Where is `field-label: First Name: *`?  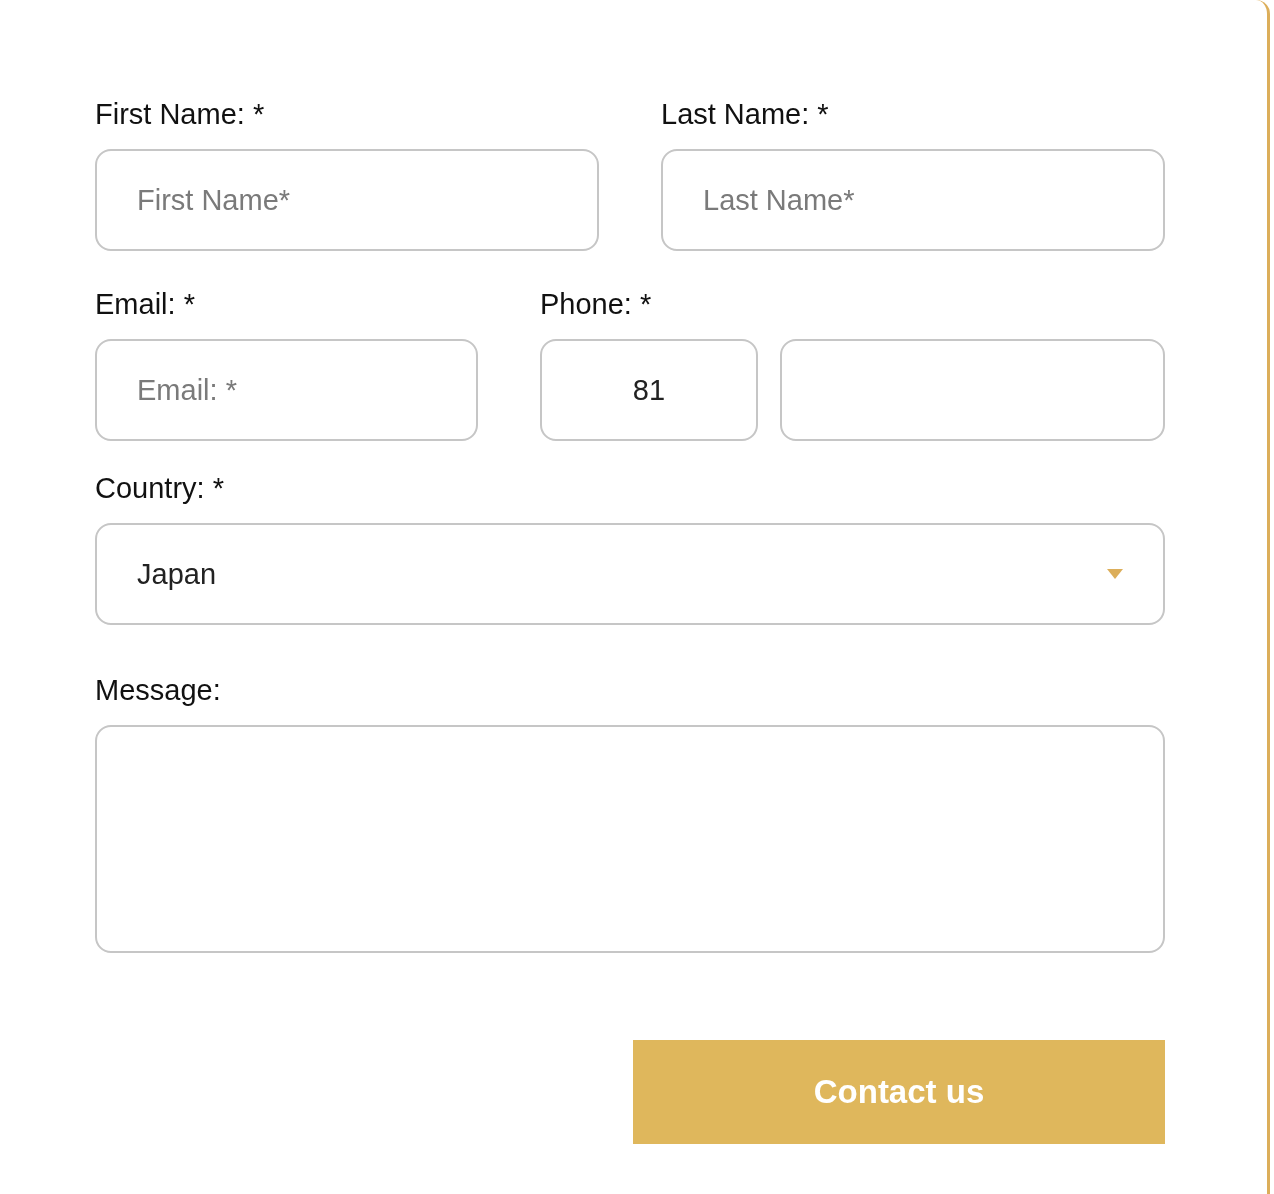 field-label: First Name: * is located at coordinates (180, 114).